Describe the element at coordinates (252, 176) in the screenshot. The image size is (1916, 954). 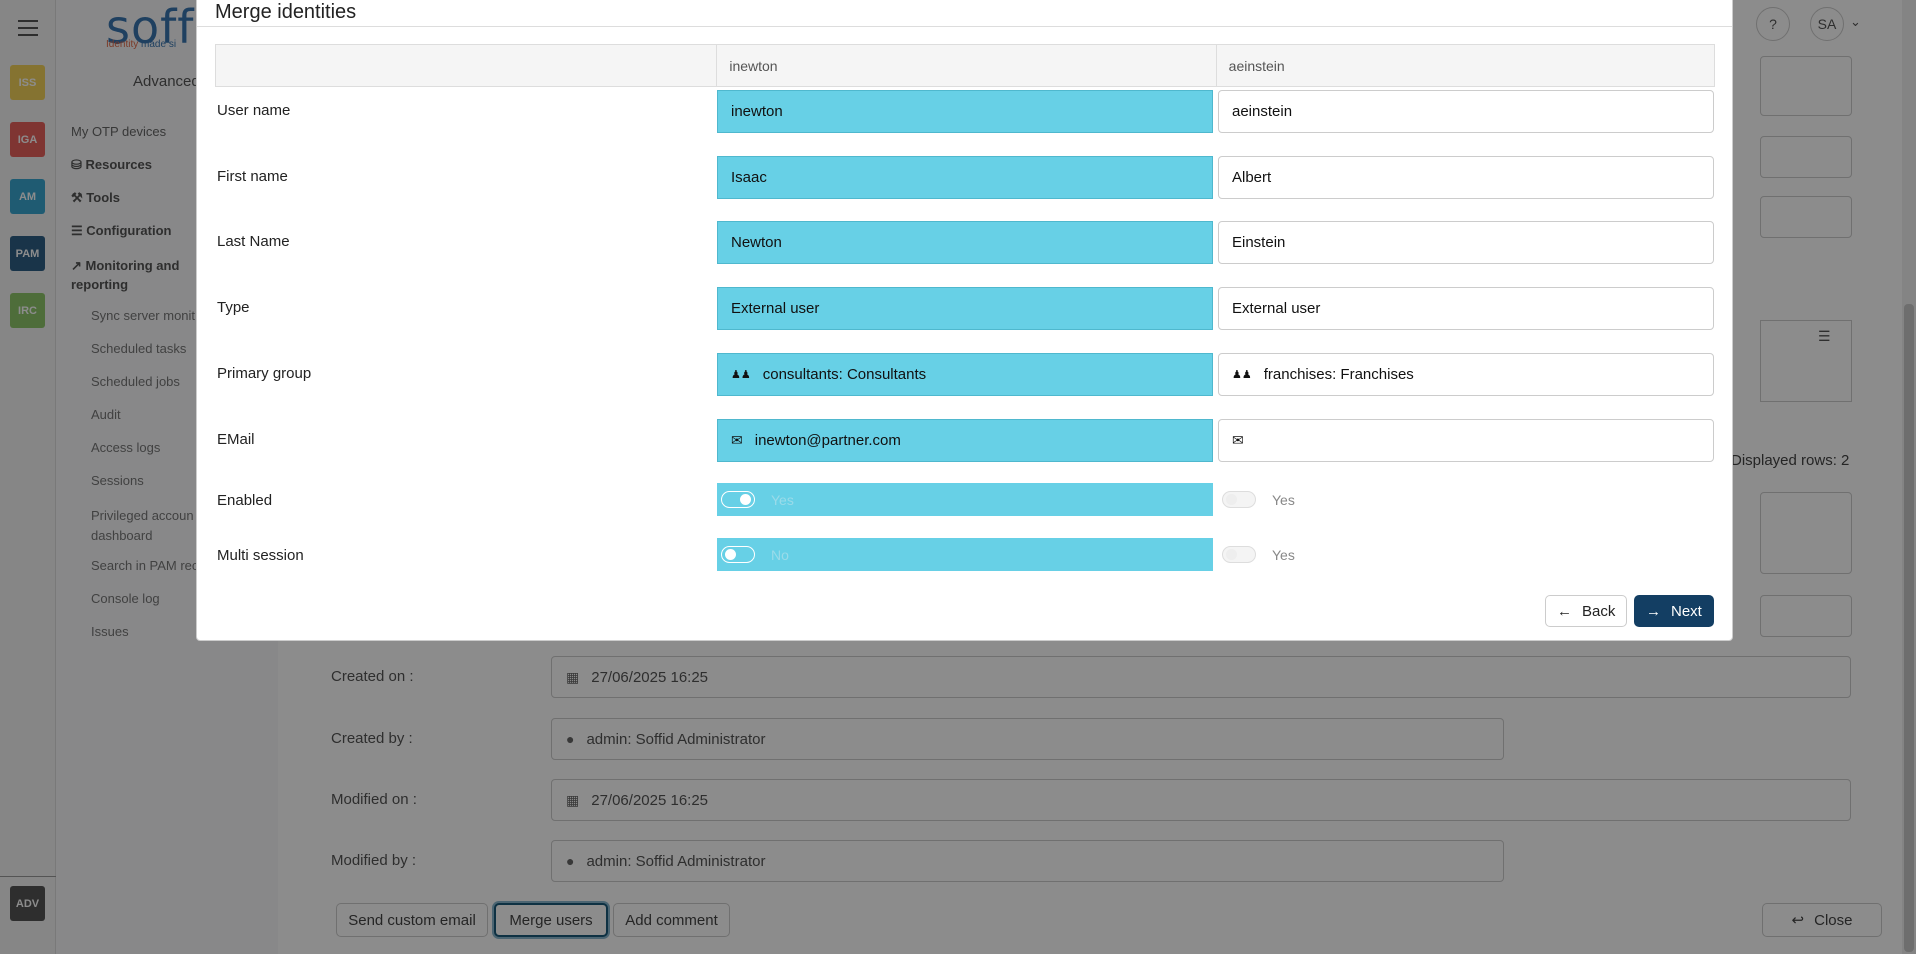
I see `merge-field-label: First name` at that location.